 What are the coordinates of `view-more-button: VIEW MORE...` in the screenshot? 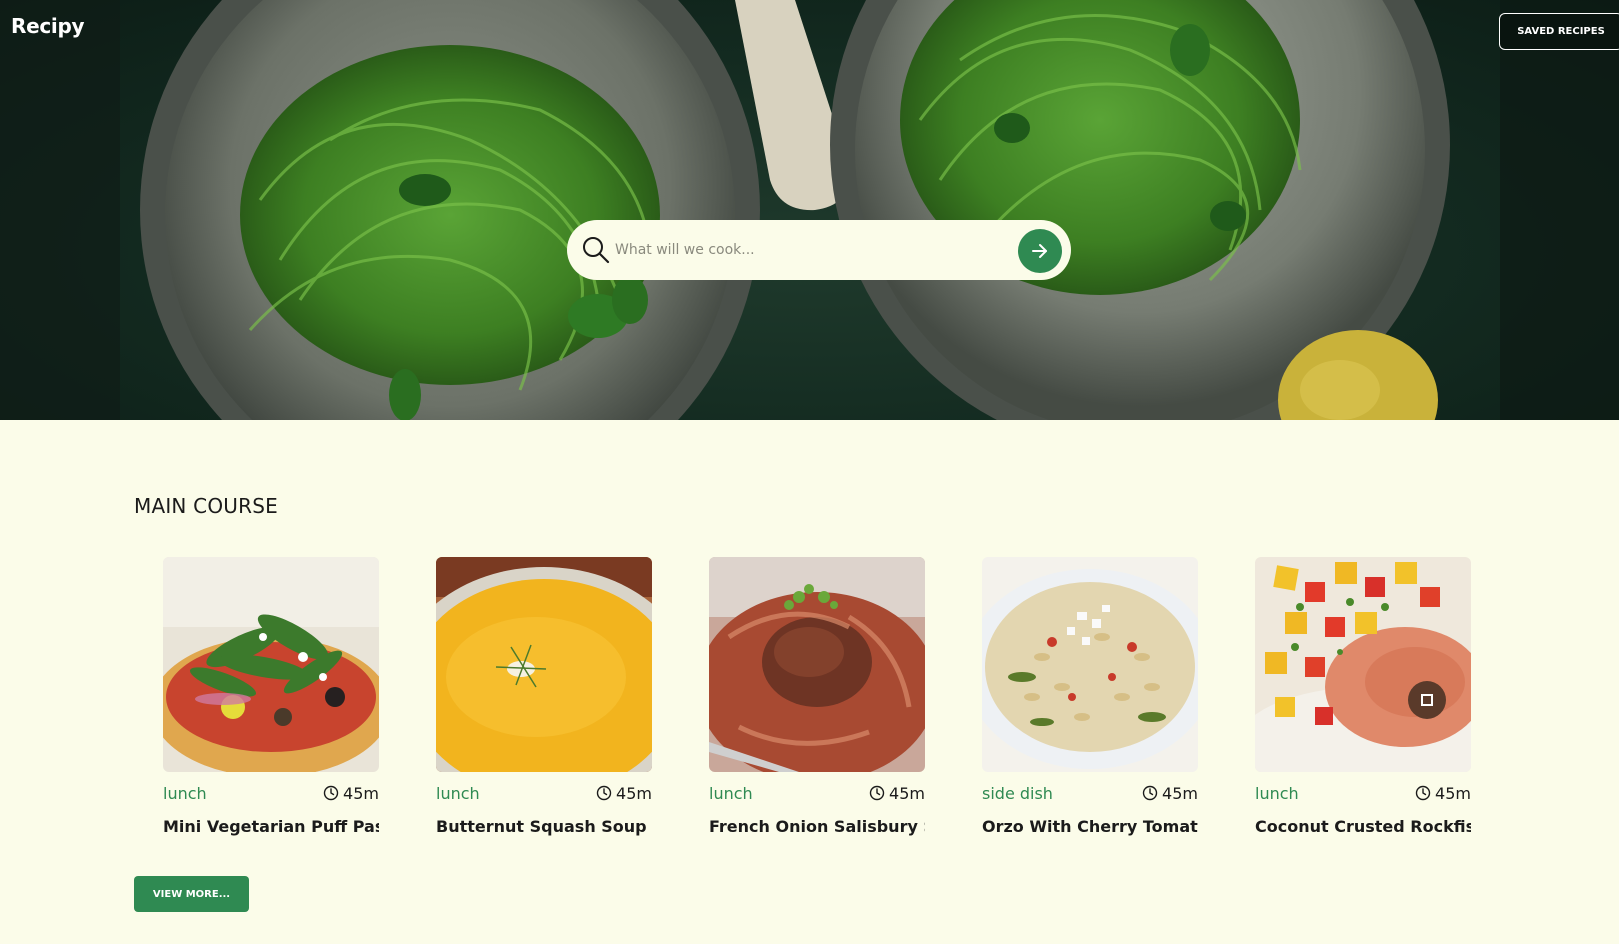 It's located at (191, 894).